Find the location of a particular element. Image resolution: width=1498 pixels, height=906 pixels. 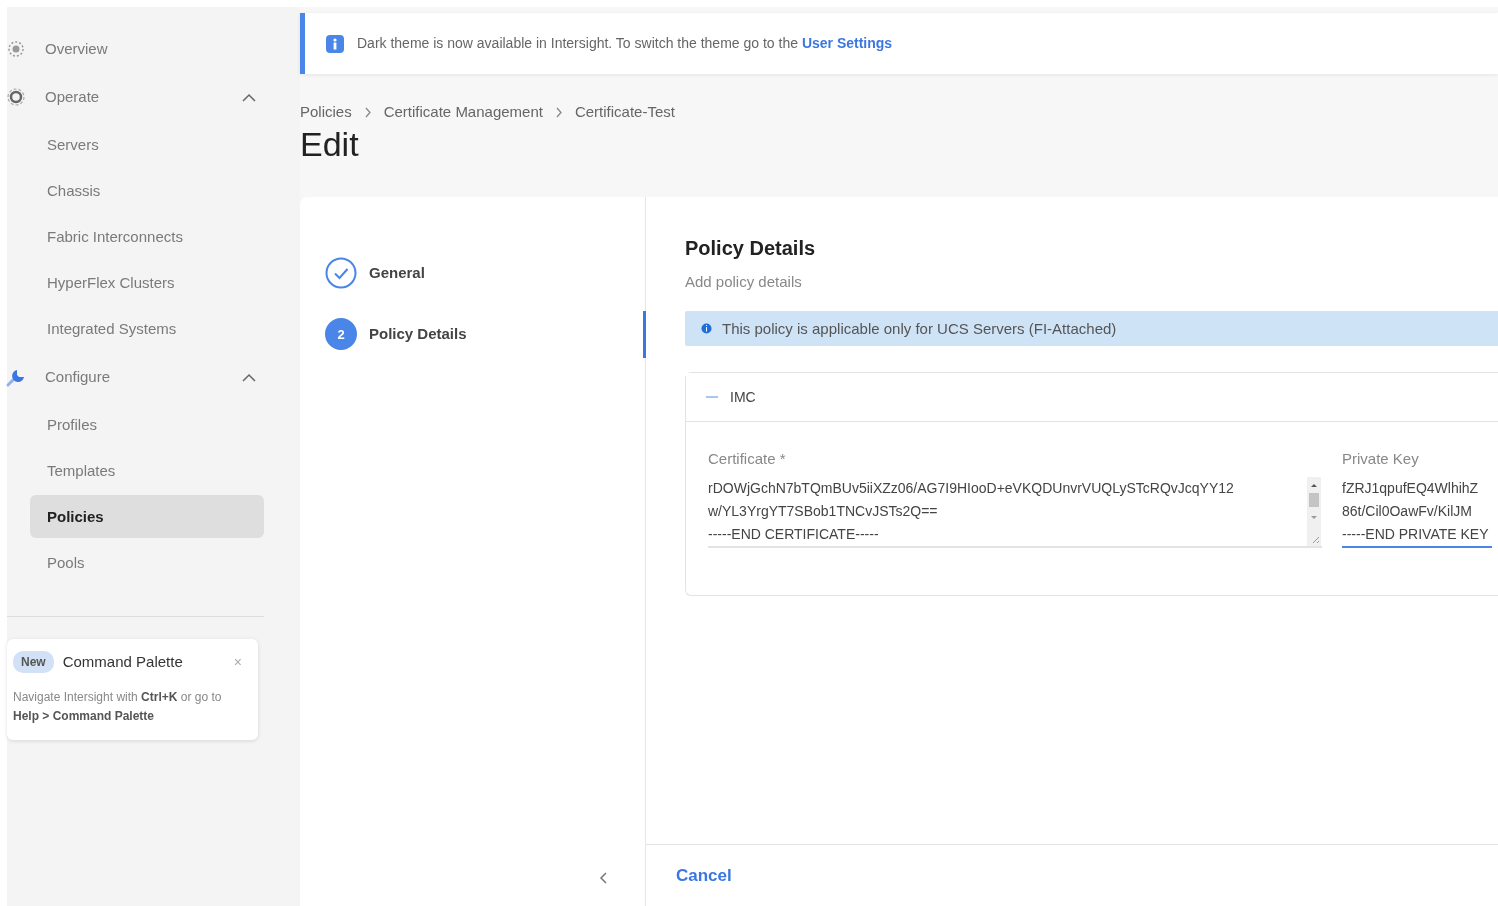

chevron-left-icon is located at coordinates (604, 878).